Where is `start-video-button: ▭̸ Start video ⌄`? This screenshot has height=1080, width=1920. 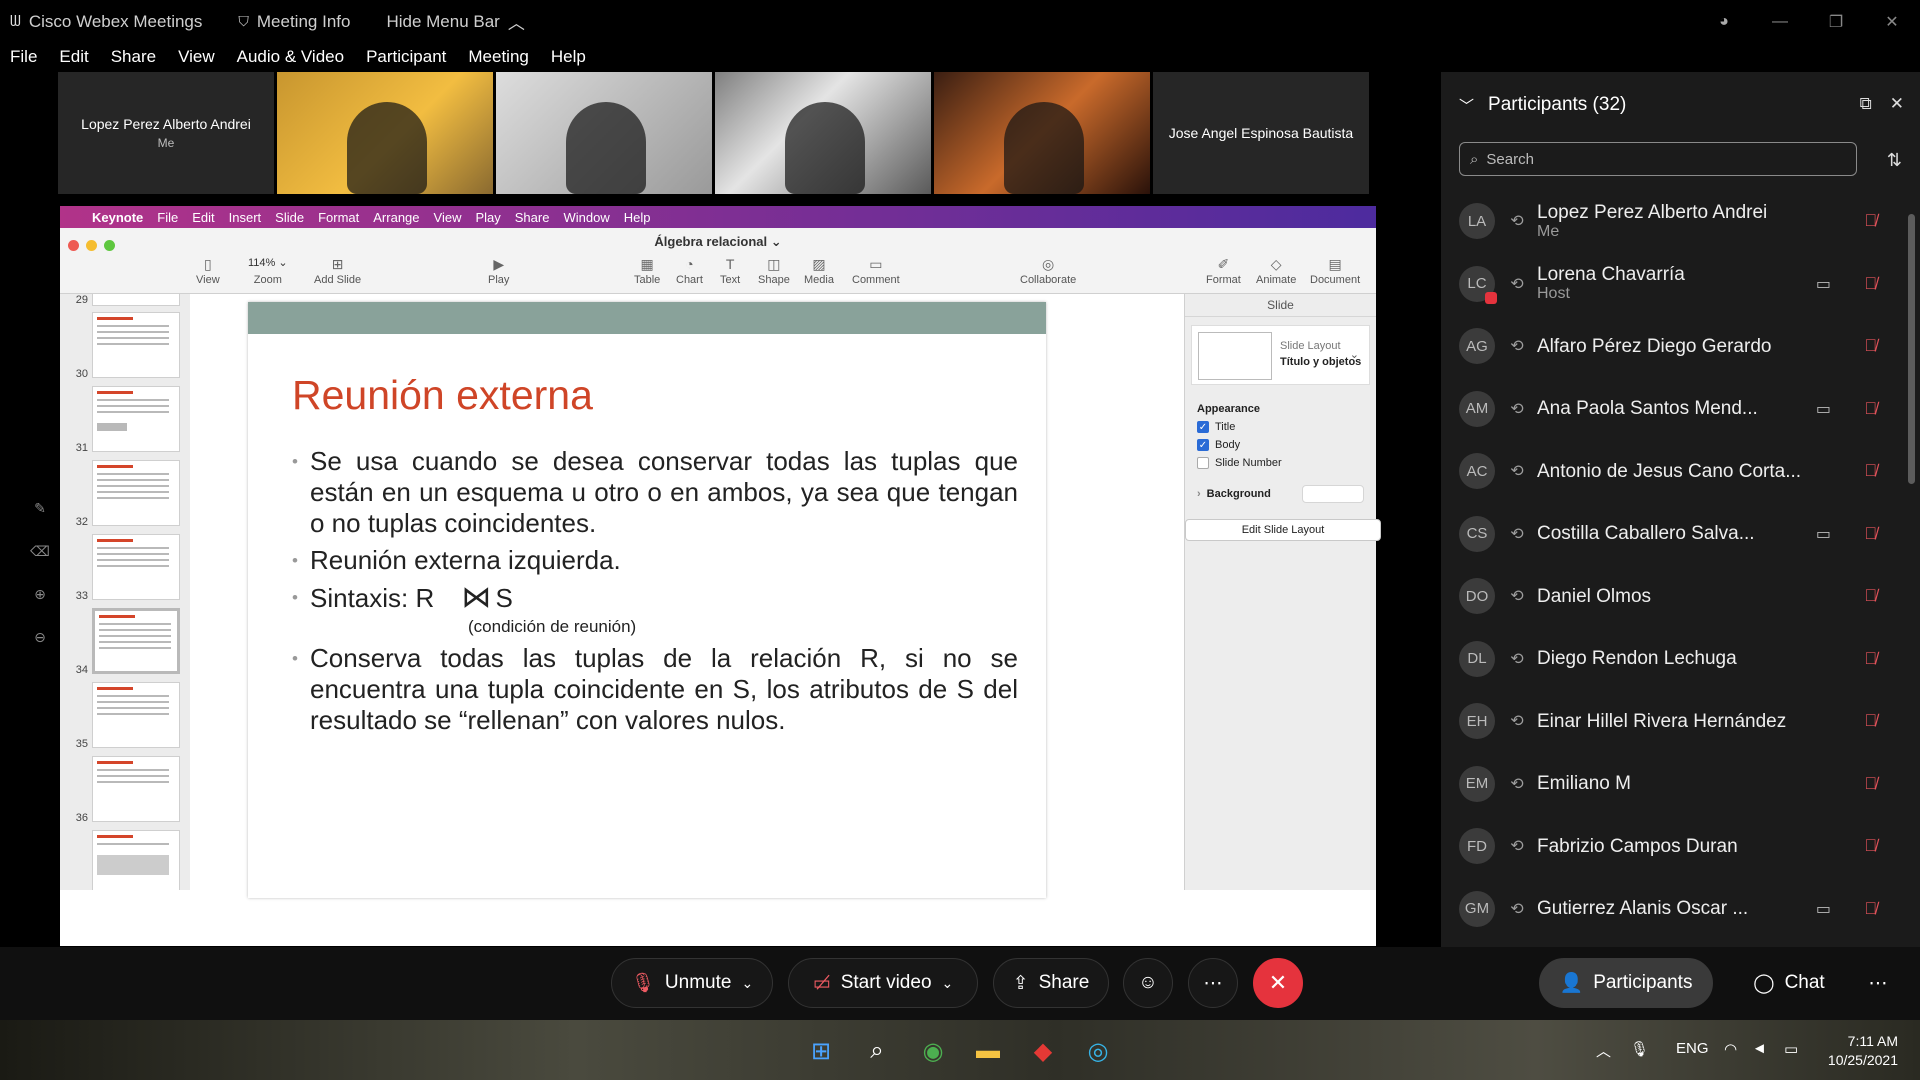
start-video-button: ▭̸ Start video ⌄ is located at coordinates (883, 983).